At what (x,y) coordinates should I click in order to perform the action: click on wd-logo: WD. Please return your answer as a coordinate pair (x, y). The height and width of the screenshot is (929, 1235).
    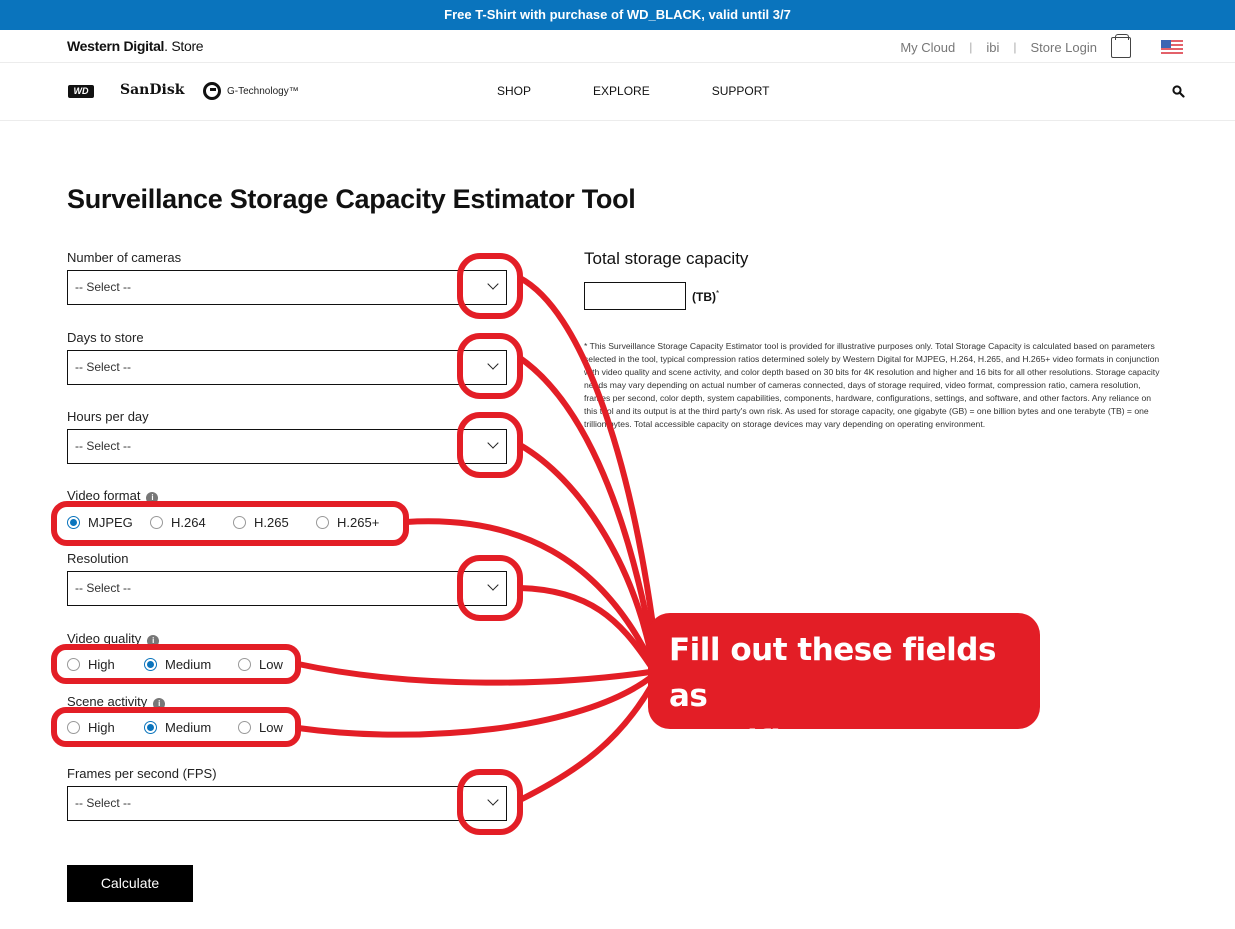
    Looking at the image, I should click on (81, 91).